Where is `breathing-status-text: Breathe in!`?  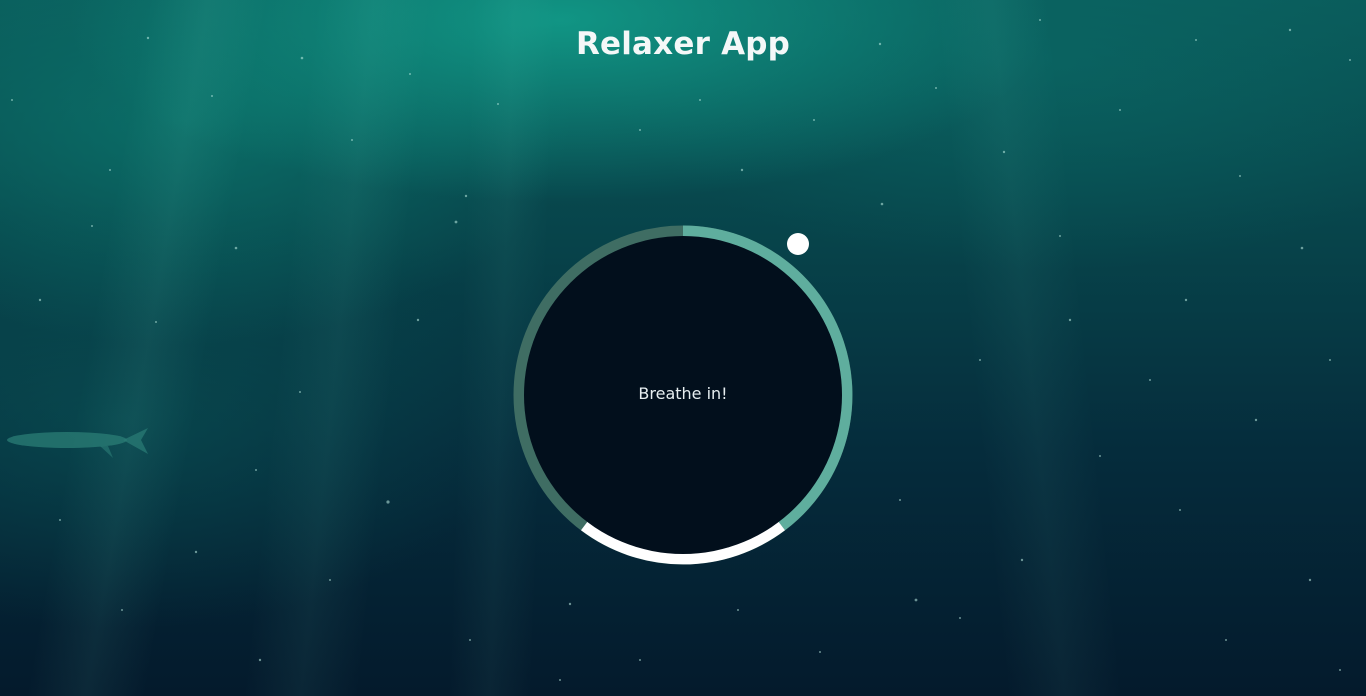 breathing-status-text: Breathe in! is located at coordinates (683, 393).